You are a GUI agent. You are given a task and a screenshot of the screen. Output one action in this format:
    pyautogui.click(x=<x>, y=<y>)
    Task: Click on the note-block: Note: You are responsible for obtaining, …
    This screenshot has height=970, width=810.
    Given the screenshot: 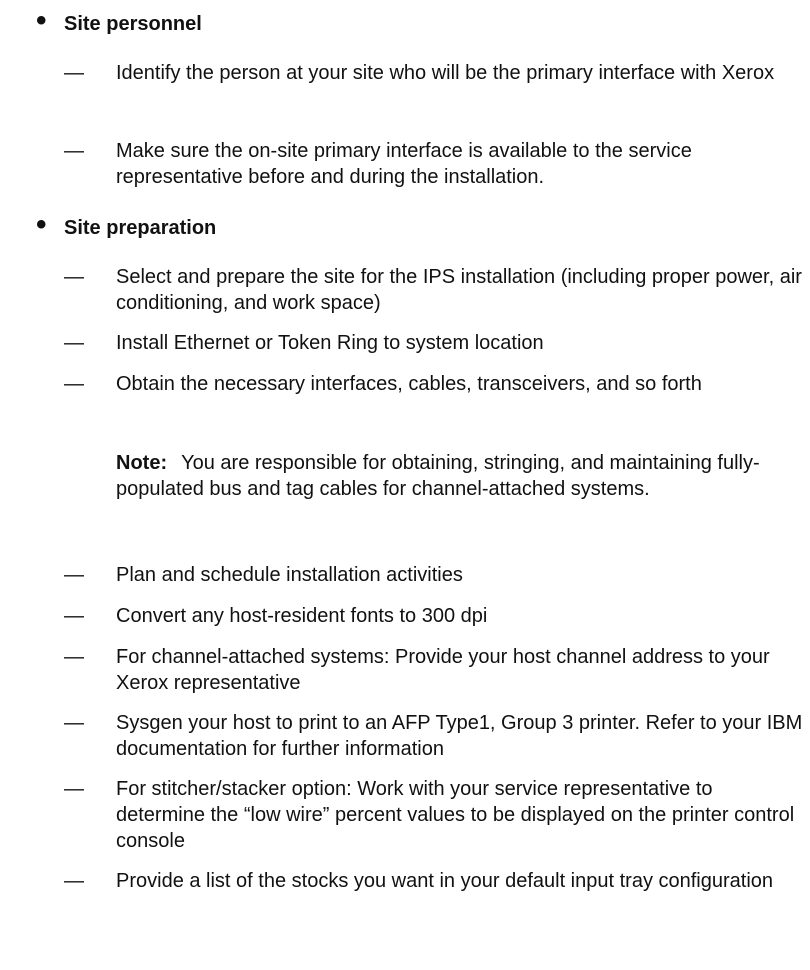 What is the action you would take?
    pyautogui.click(x=461, y=476)
    